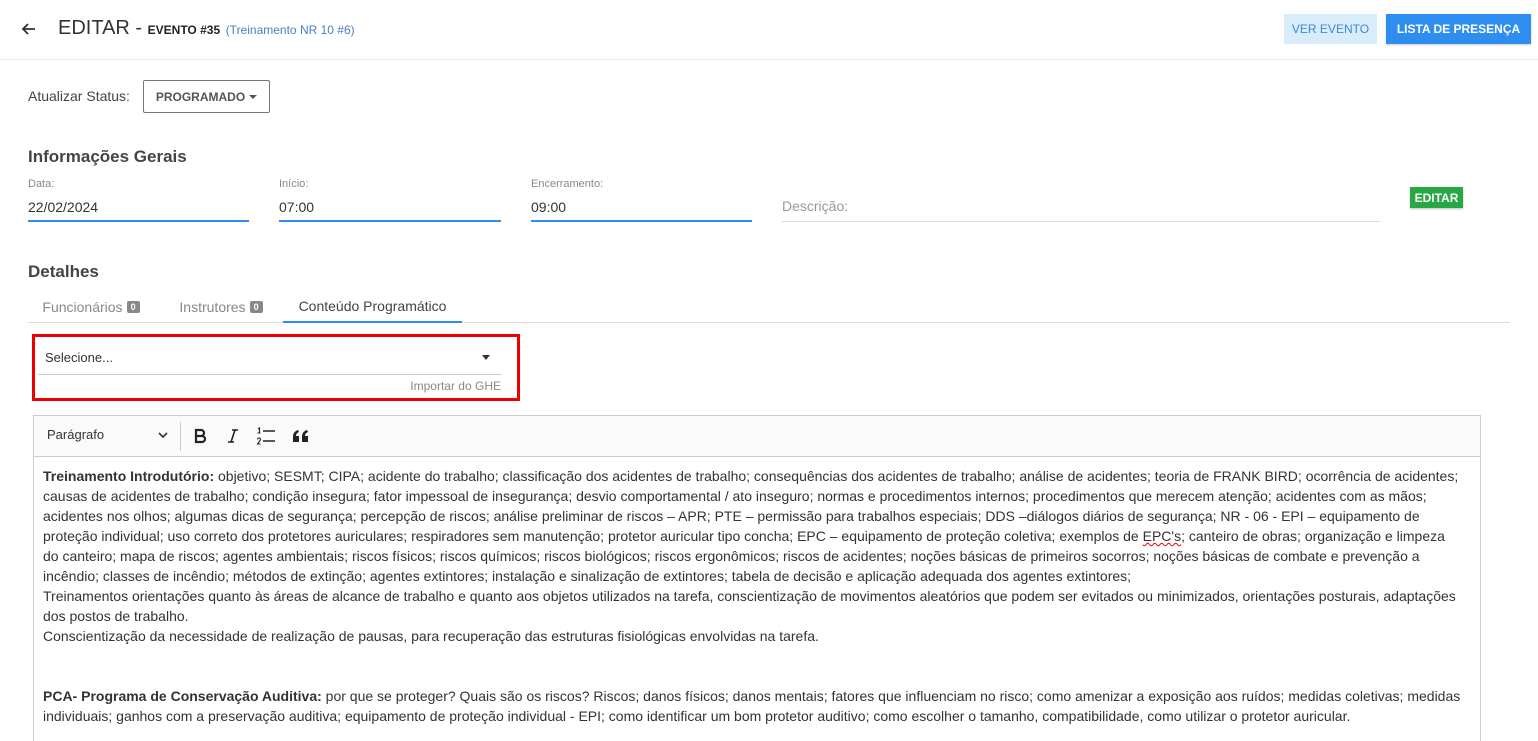 This screenshot has height=741, width=1538. What do you see at coordinates (297, 207) in the screenshot?
I see `inicio-value: 07:00` at bounding box center [297, 207].